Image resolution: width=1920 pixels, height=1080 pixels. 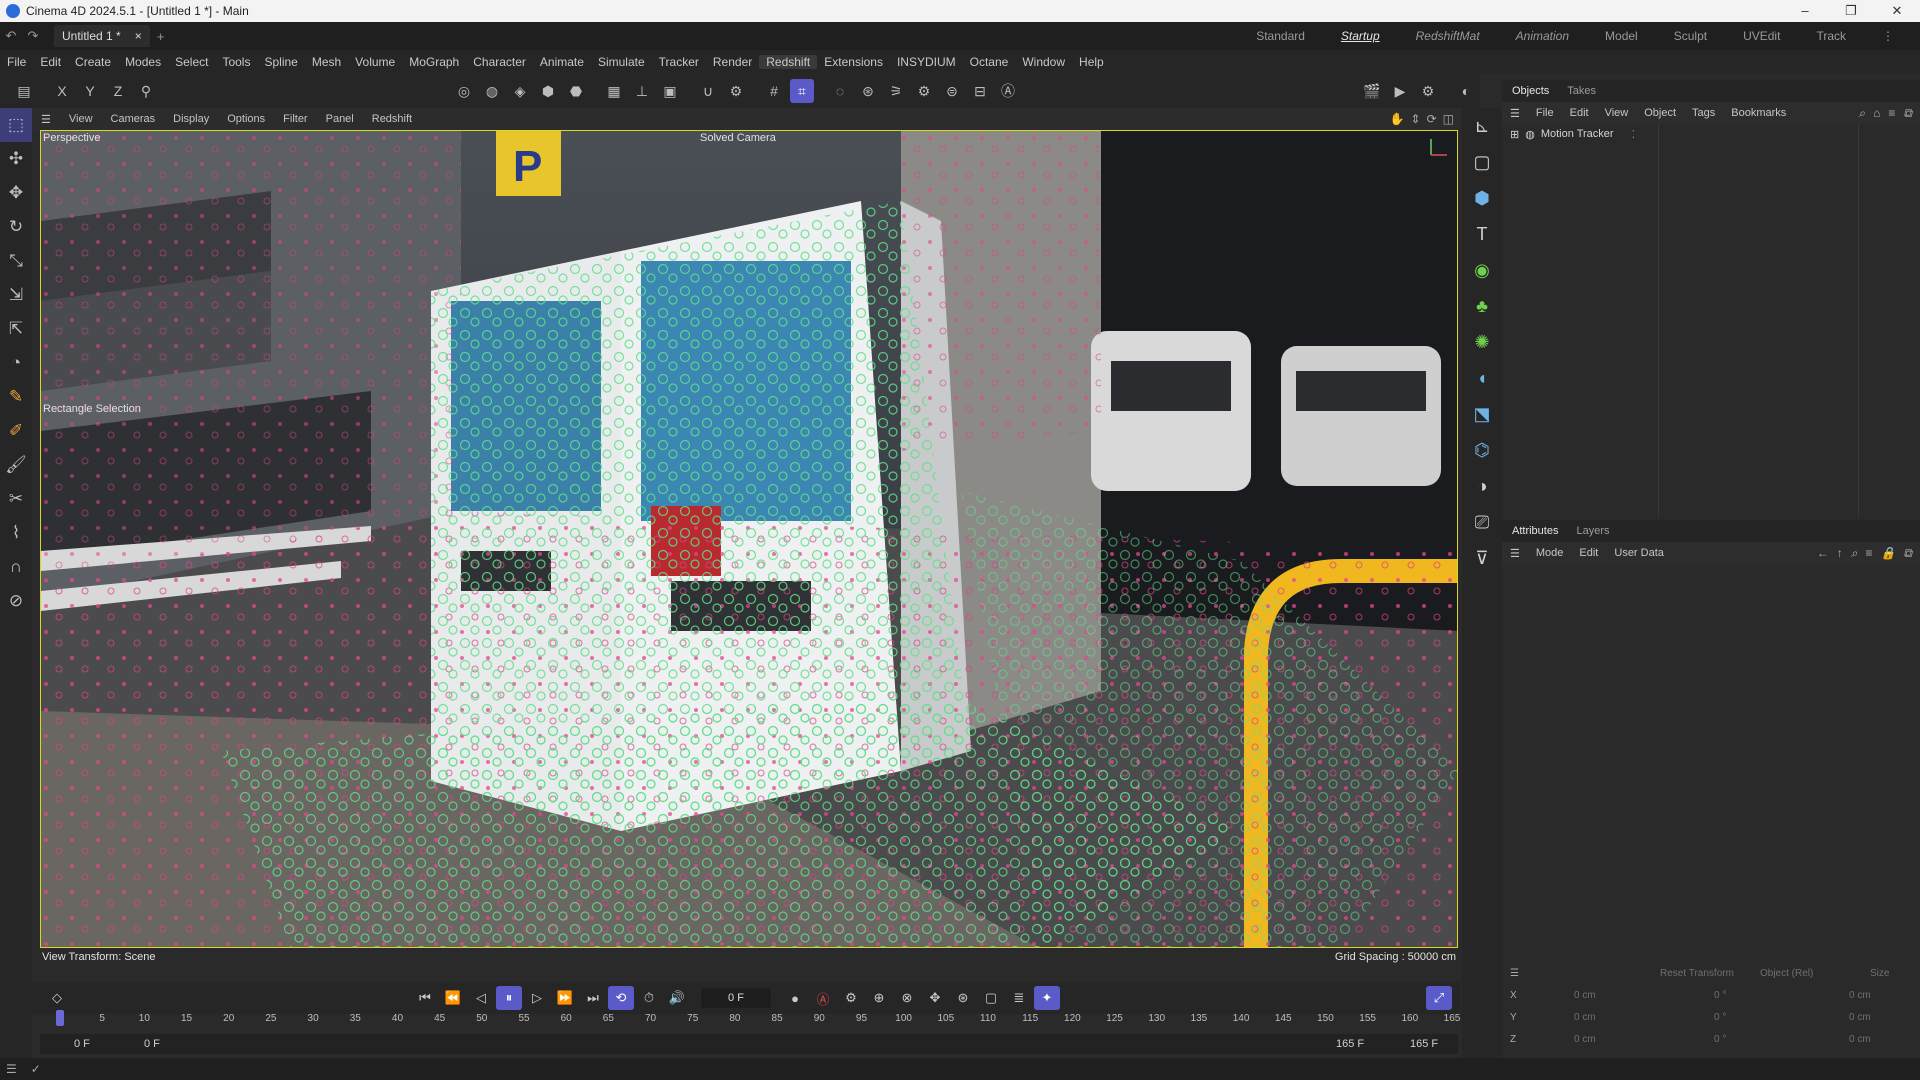 What do you see at coordinates (1482, 126) in the screenshot?
I see `axis-gizmo-icon: ⊾` at bounding box center [1482, 126].